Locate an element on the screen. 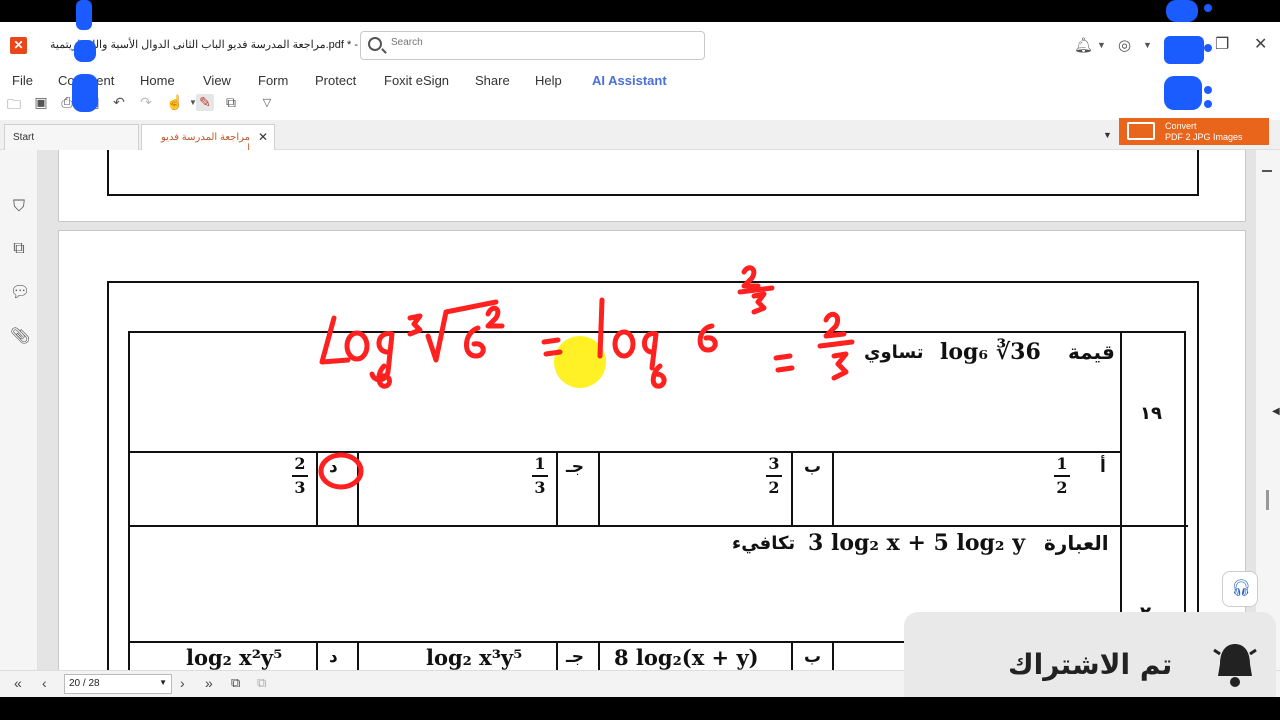 This screenshot has height=720, width=1280. close-window-icon: ✕ is located at coordinates (1260, 44).